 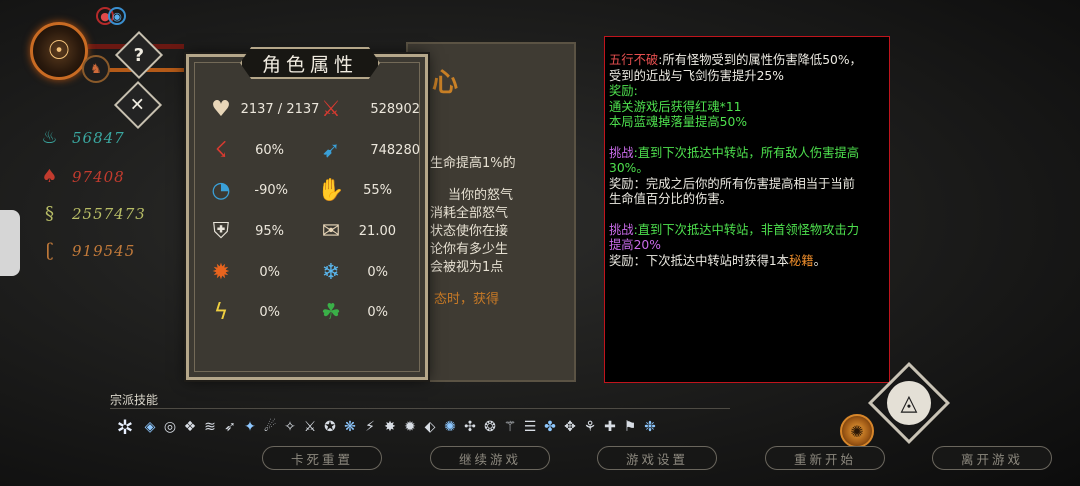 What do you see at coordinates (410, 427) in the screenshot?
I see `skill-icon: ✹` at bounding box center [410, 427].